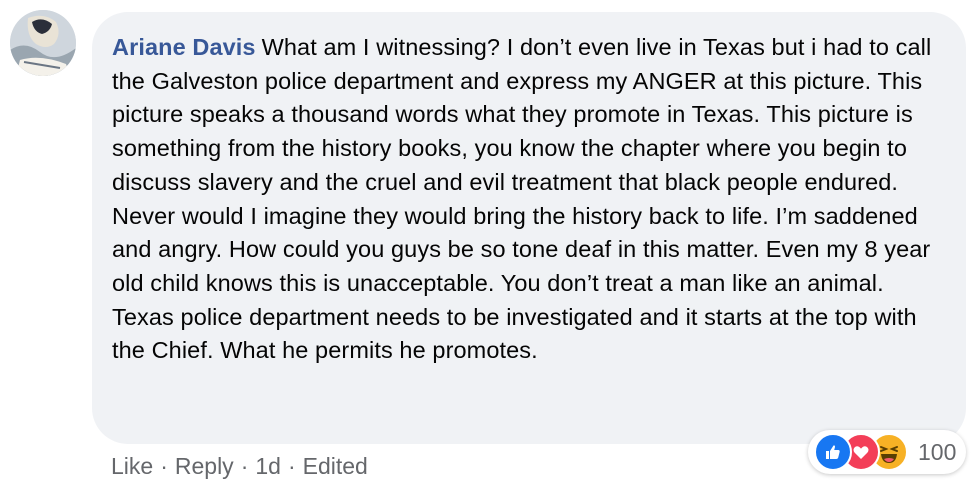 The height and width of the screenshot is (491, 980). Describe the element at coordinates (184, 47) in the screenshot. I see `comment-author-link: Ariane Davis` at that location.